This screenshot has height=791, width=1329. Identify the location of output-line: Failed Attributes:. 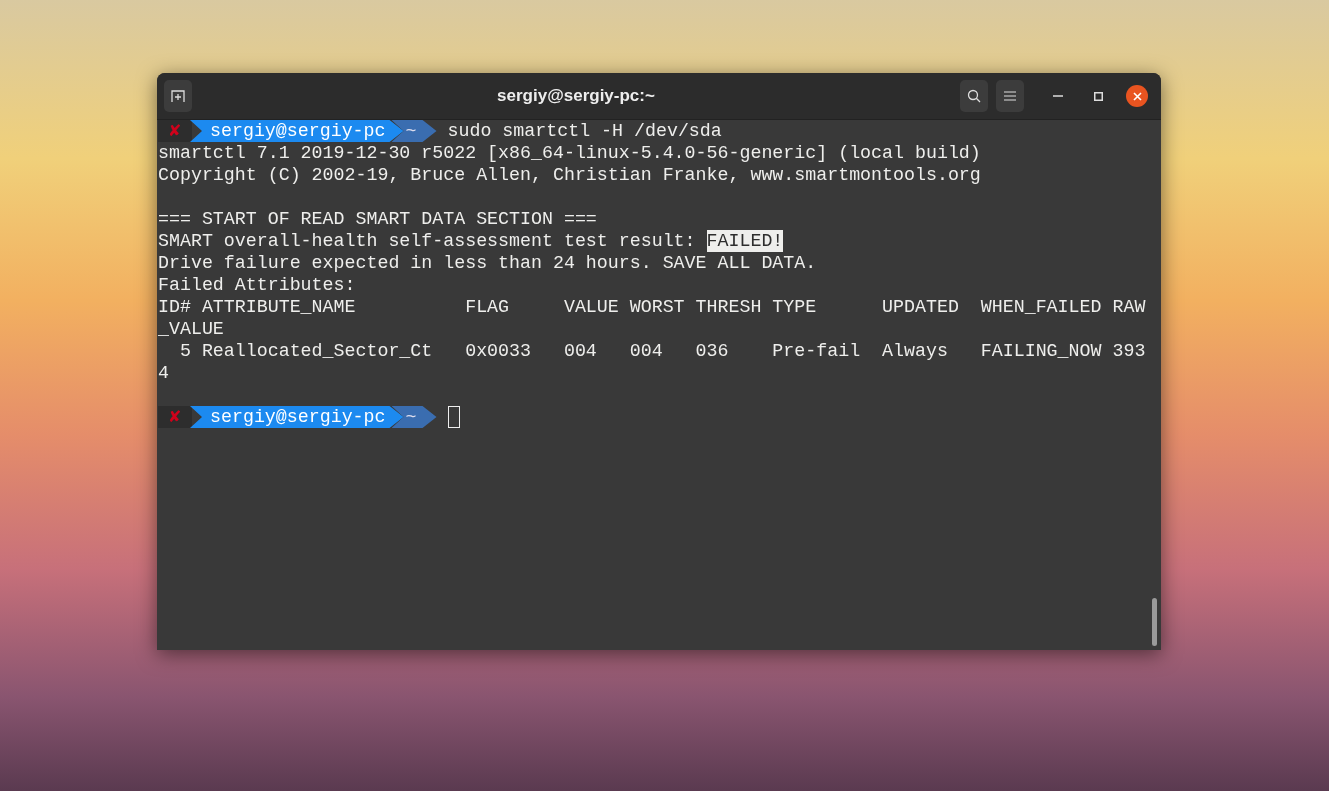
(257, 285).